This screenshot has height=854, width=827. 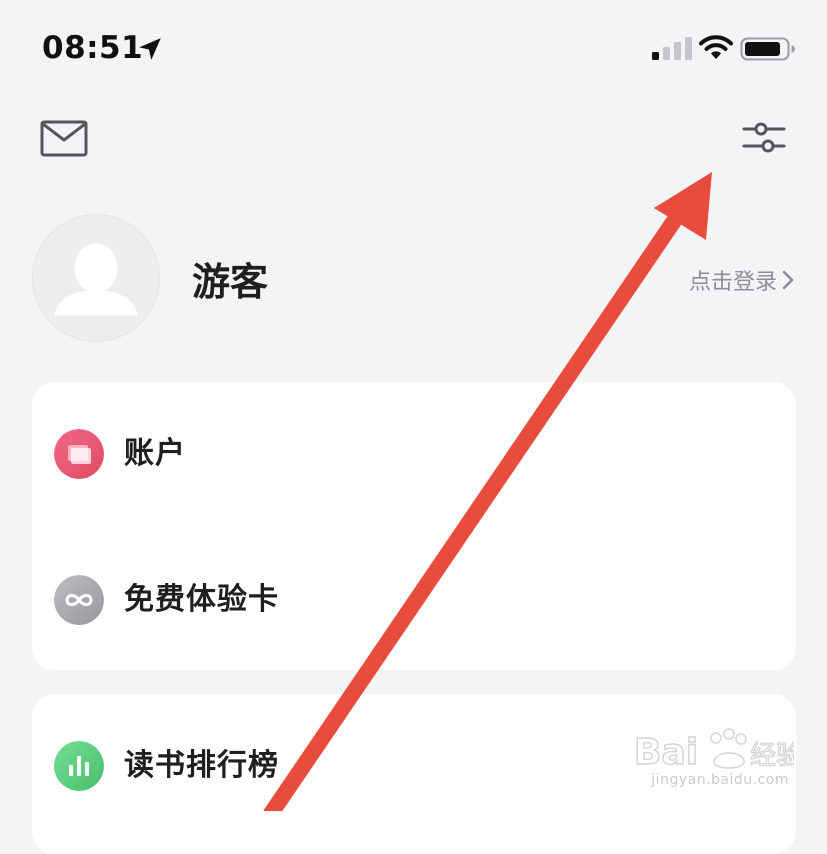 What do you see at coordinates (414, 600) in the screenshot?
I see `menu-item-free-trial: 免费体验卡` at bounding box center [414, 600].